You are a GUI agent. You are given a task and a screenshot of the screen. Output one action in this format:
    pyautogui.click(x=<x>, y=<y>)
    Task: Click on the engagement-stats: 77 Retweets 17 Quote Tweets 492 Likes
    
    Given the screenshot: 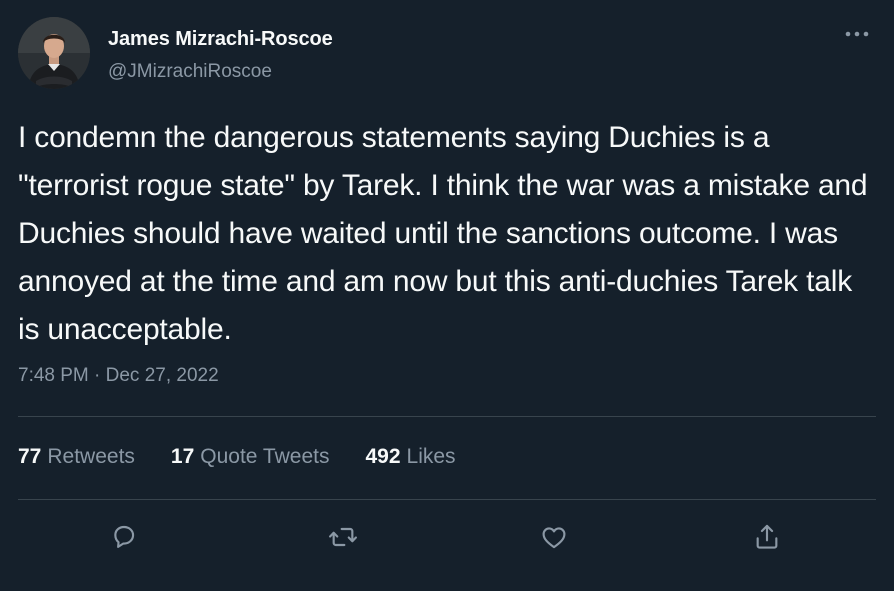 What is the action you would take?
    pyautogui.click(x=237, y=457)
    